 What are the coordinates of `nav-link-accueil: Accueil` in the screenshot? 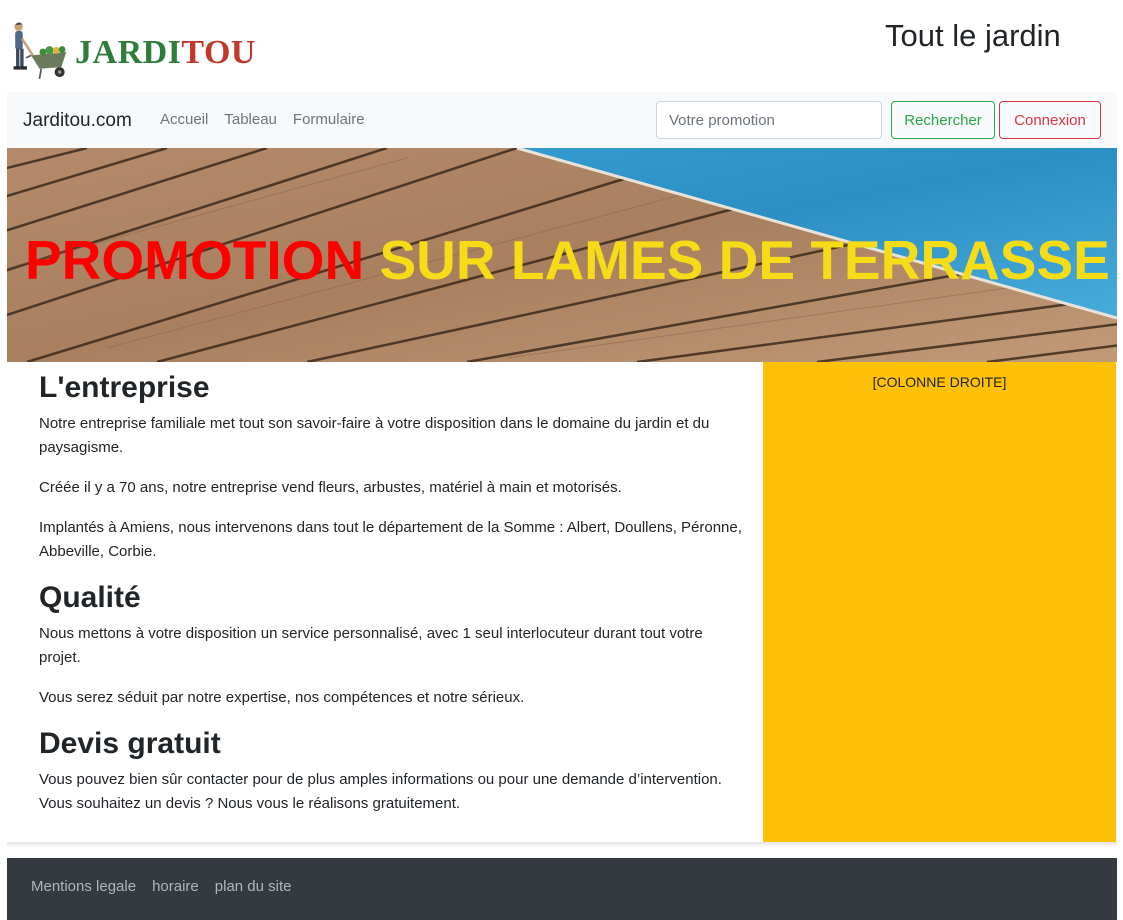 It's located at (184, 119).